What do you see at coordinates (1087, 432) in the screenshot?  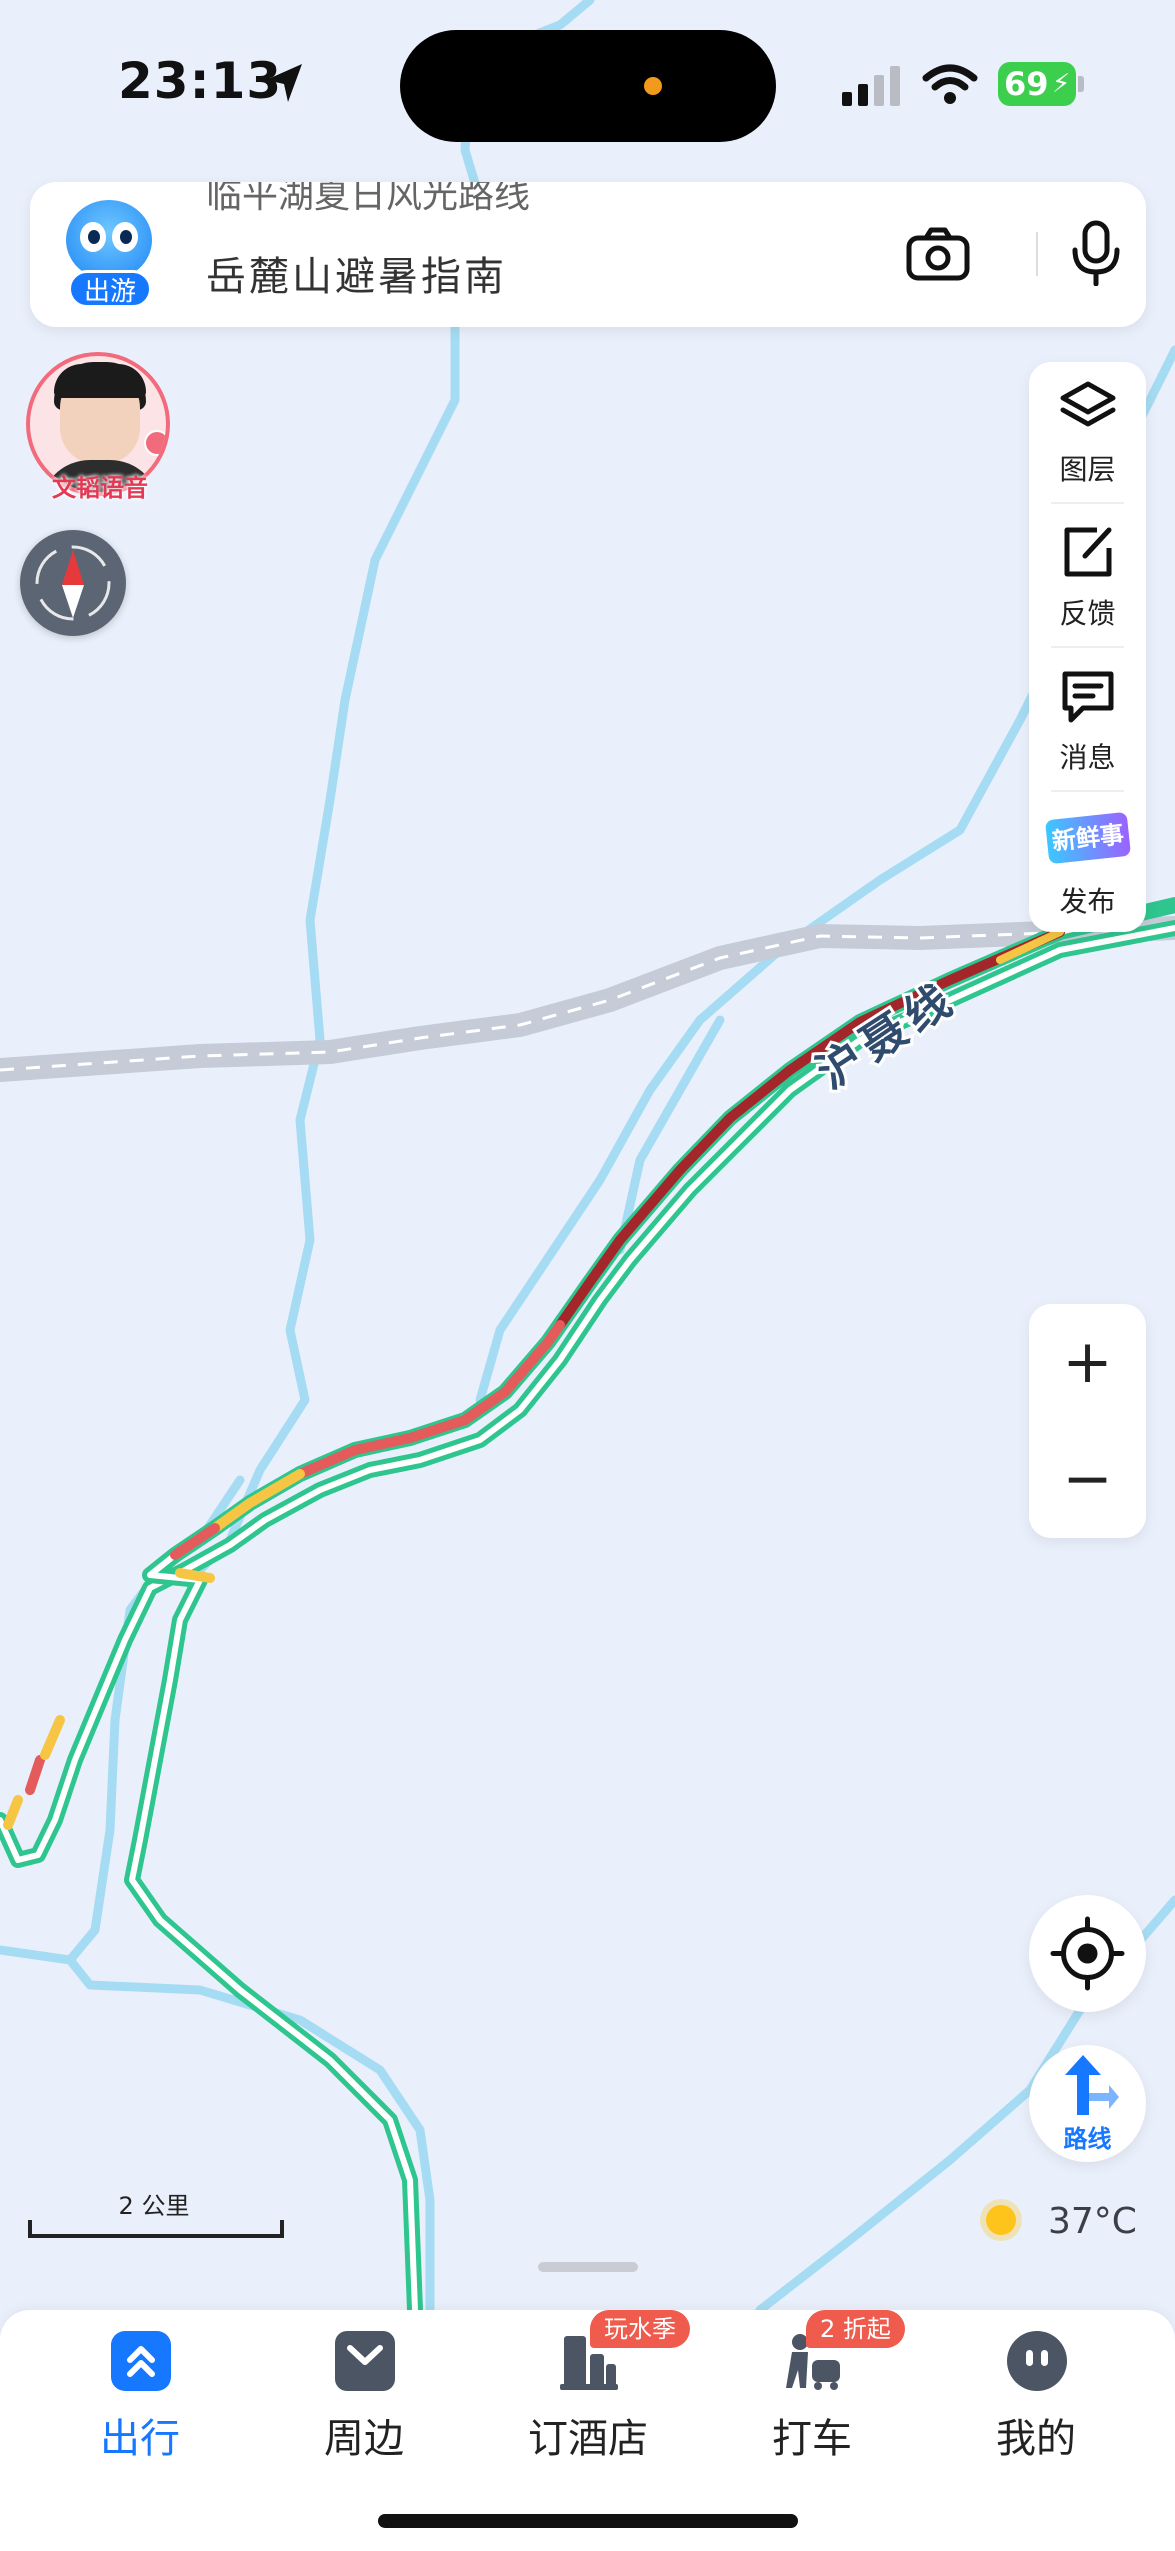 I see `tool-layers: 图层` at bounding box center [1087, 432].